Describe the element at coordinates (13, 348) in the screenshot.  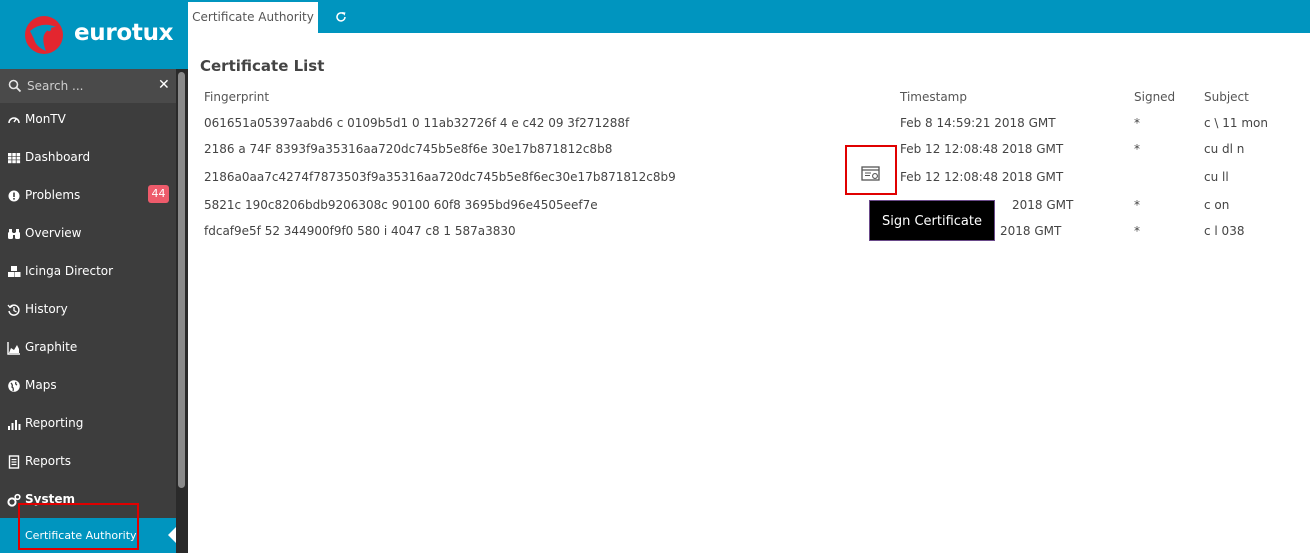
I see `area-chart-icon` at that location.